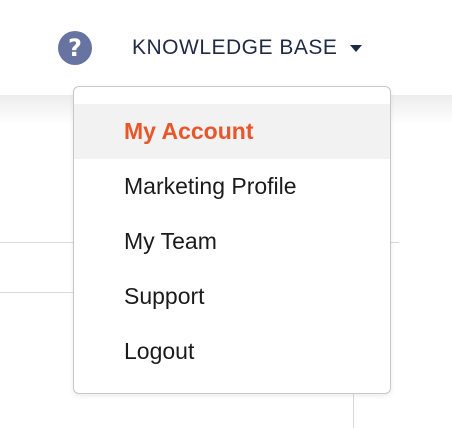  Describe the element at coordinates (356, 48) in the screenshot. I see `caret-down-icon` at that location.